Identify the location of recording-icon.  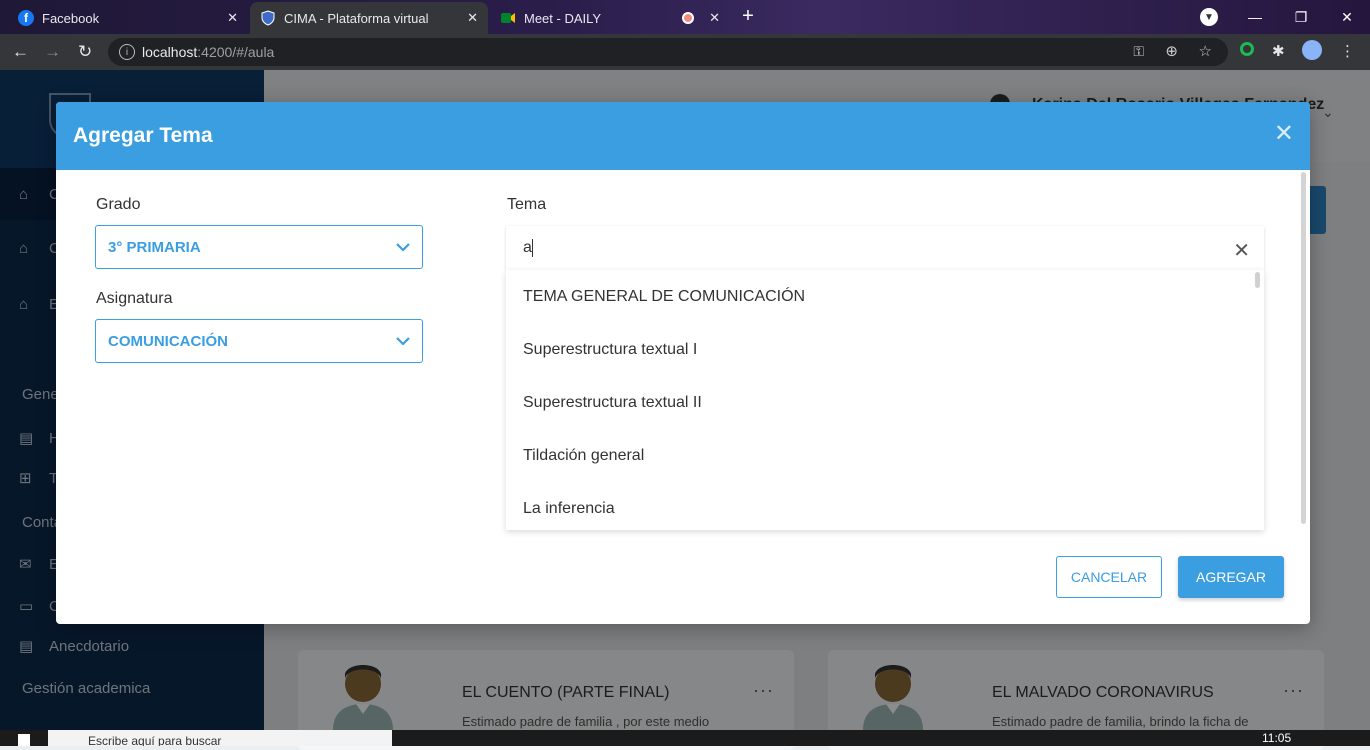
(688, 18).